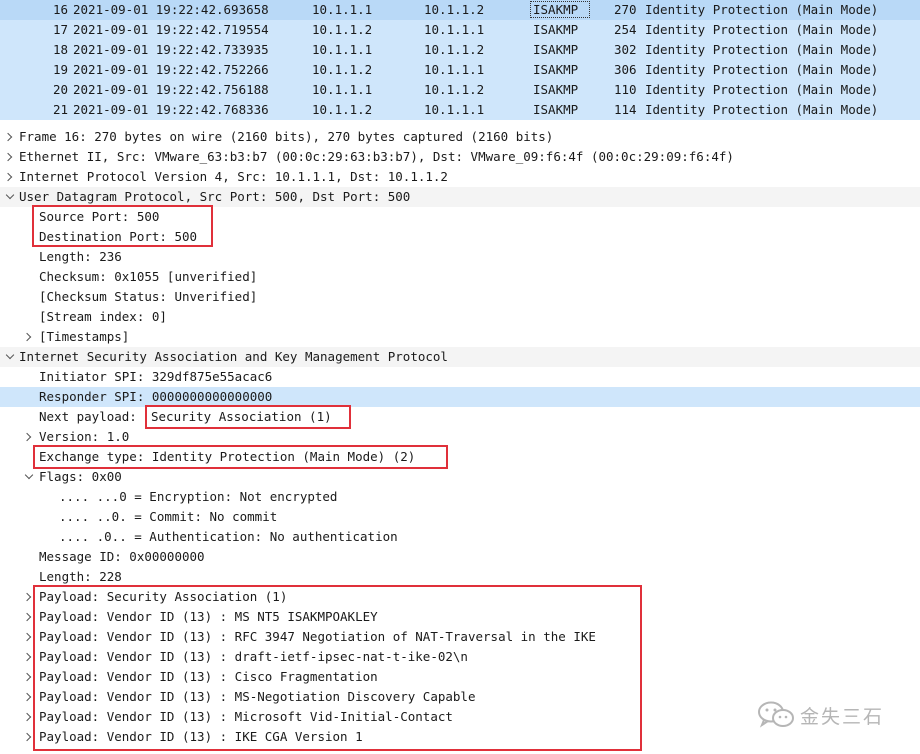 The width and height of the screenshot is (920, 754). Describe the element at coordinates (337, 668) in the screenshot. I see `highlight-box-payloads` at that location.